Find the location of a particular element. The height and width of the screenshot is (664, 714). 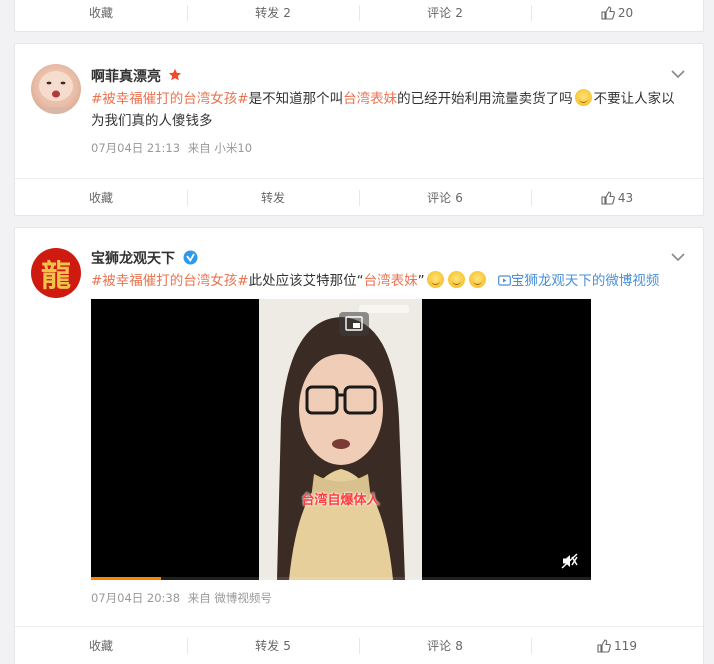

avatar is located at coordinates (56, 89).